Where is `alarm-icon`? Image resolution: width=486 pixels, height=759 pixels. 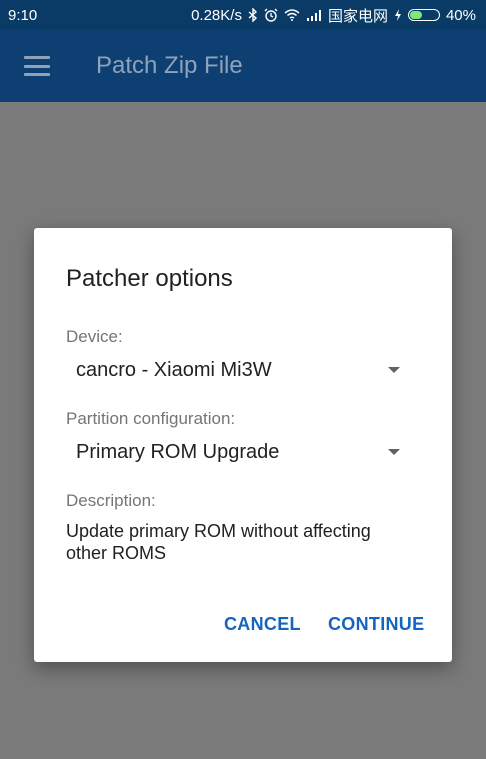
alarm-icon is located at coordinates (271, 15).